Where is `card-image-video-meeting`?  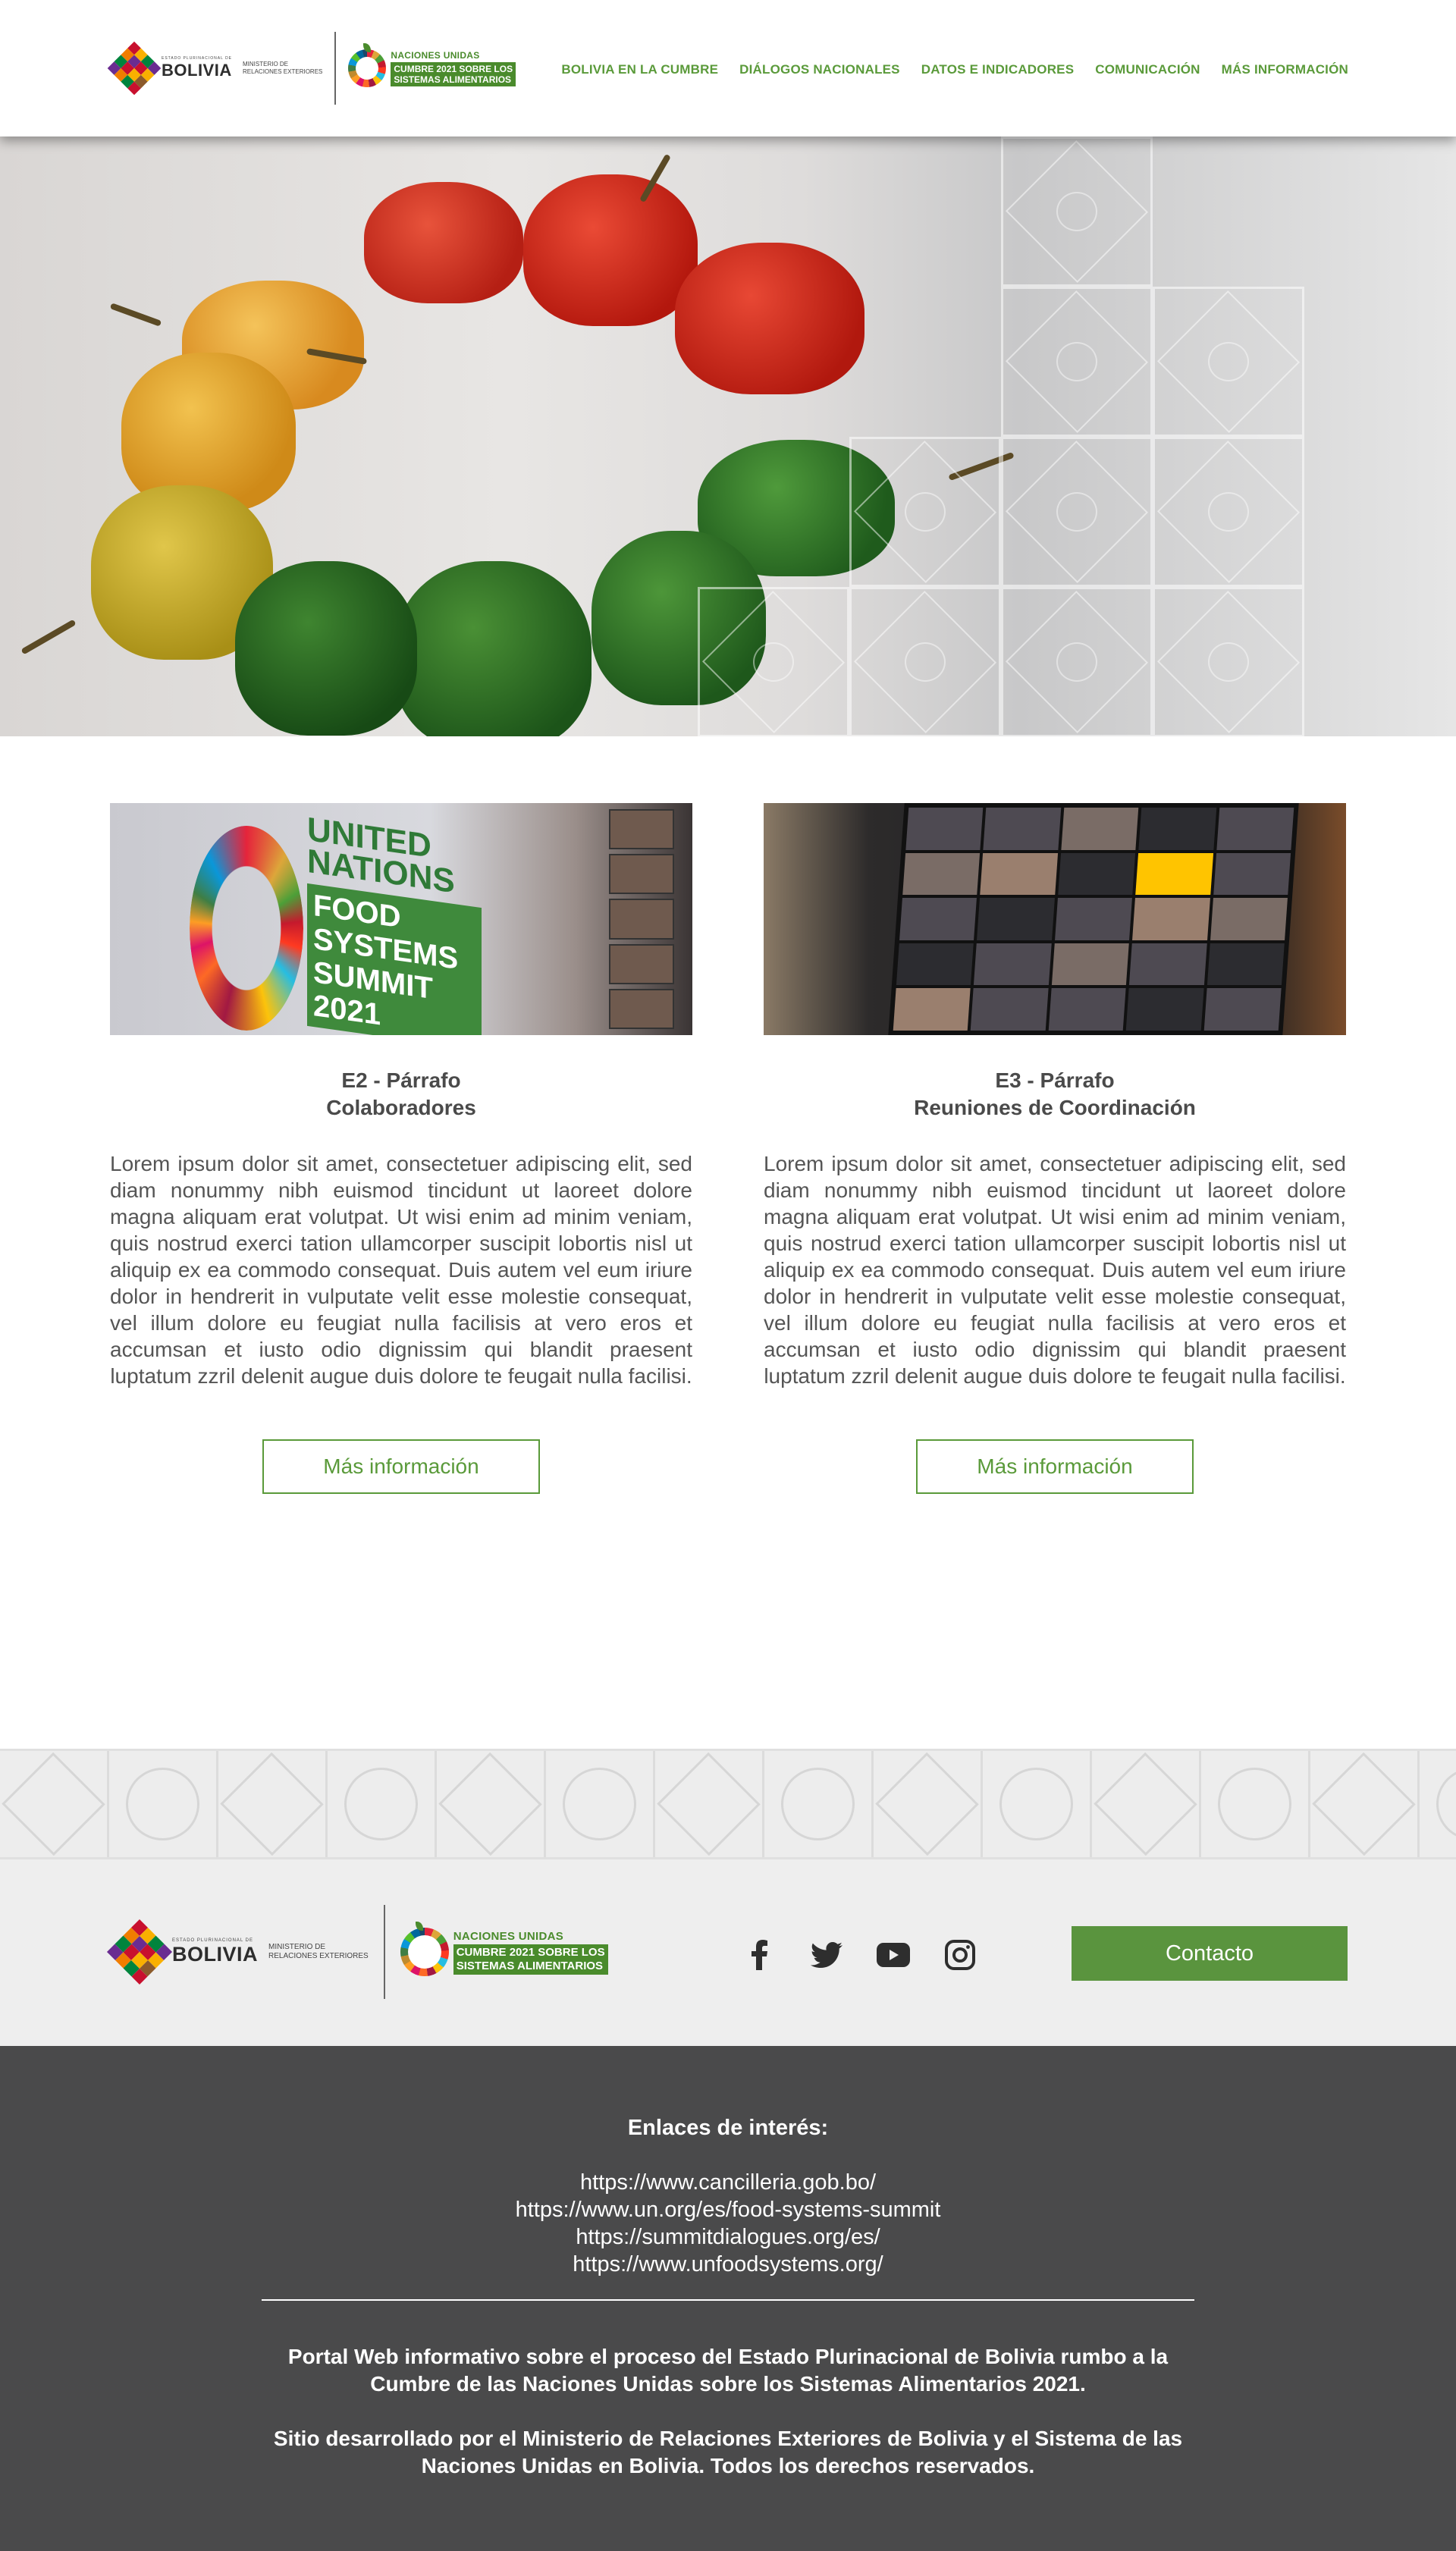
card-image-video-meeting is located at coordinates (1055, 919).